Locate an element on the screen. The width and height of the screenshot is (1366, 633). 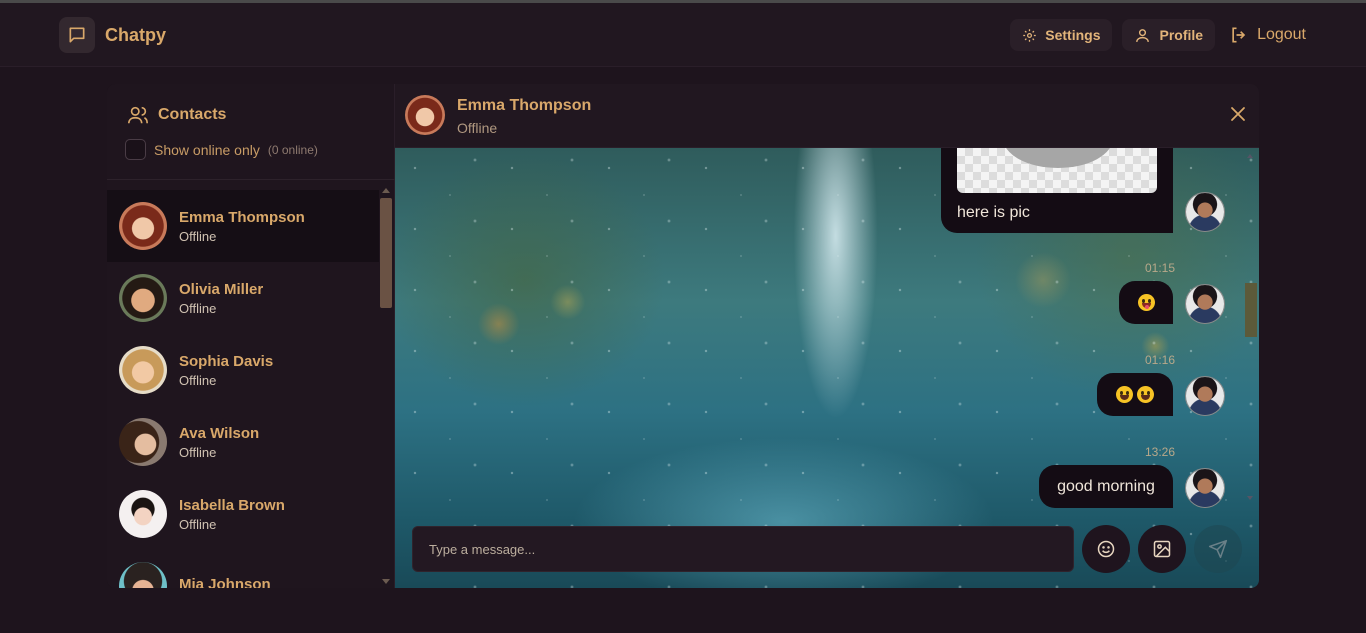
contact-item: Isabella Brown Offline is located at coordinates (243, 514).